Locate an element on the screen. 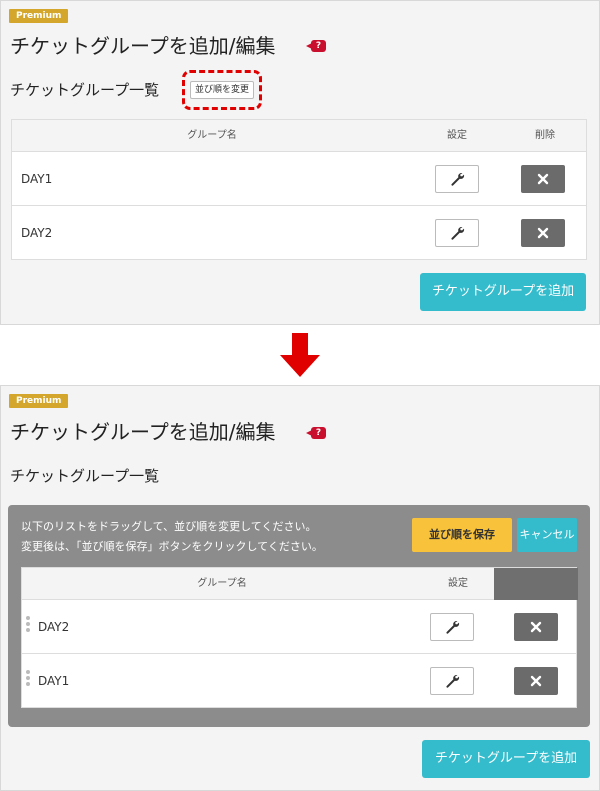  table-header: グループ名 設定 削除 is located at coordinates (299, 136).